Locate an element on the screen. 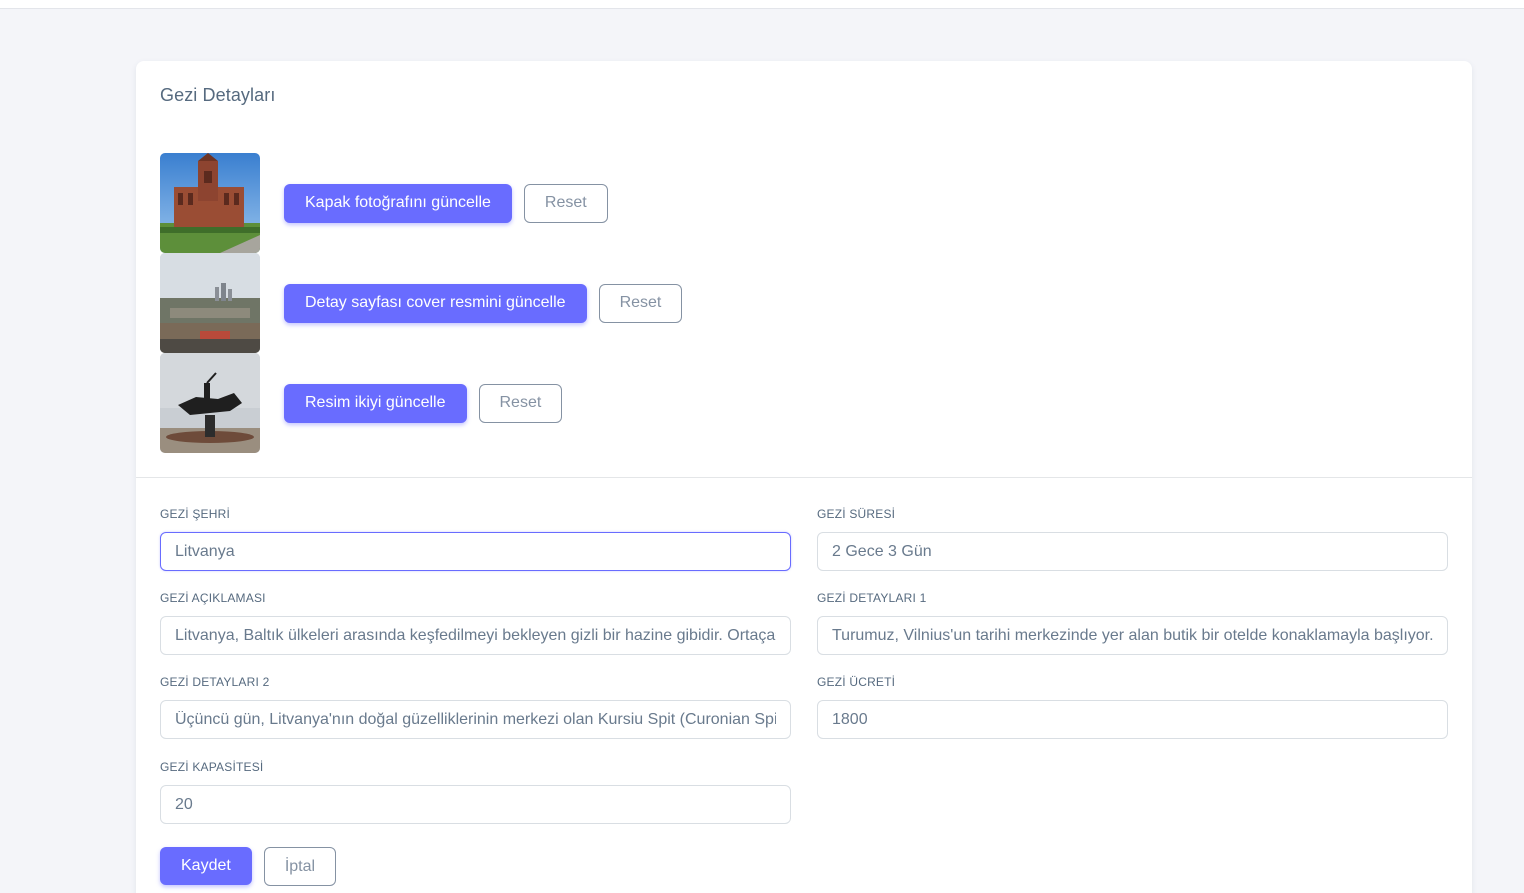 The height and width of the screenshot is (893, 1524). save-button: Kaydet is located at coordinates (206, 866).